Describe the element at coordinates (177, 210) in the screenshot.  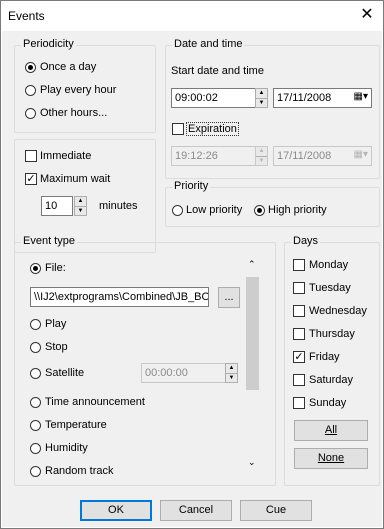
I see `low-priority-radio` at that location.